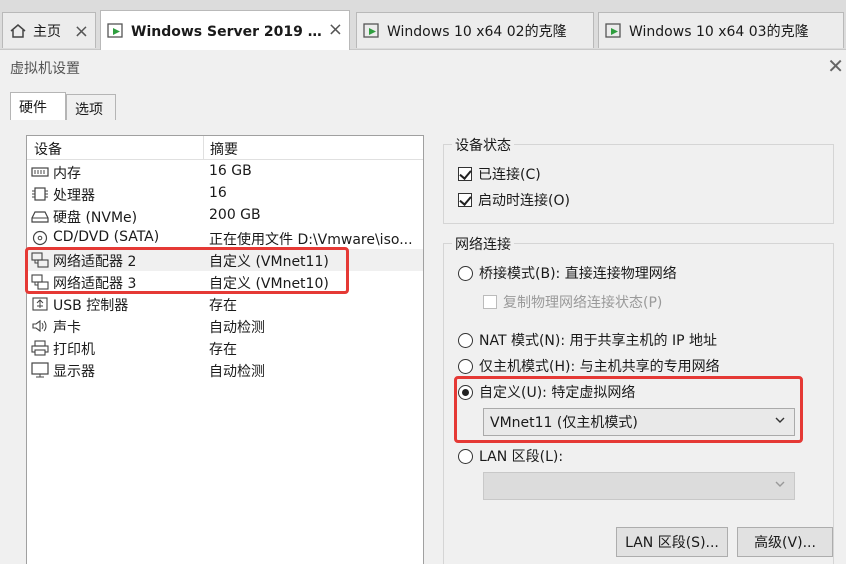 Image resolution: width=846 pixels, height=564 pixels. What do you see at coordinates (74, 350) in the screenshot?
I see `device-name: 打印机` at bounding box center [74, 350].